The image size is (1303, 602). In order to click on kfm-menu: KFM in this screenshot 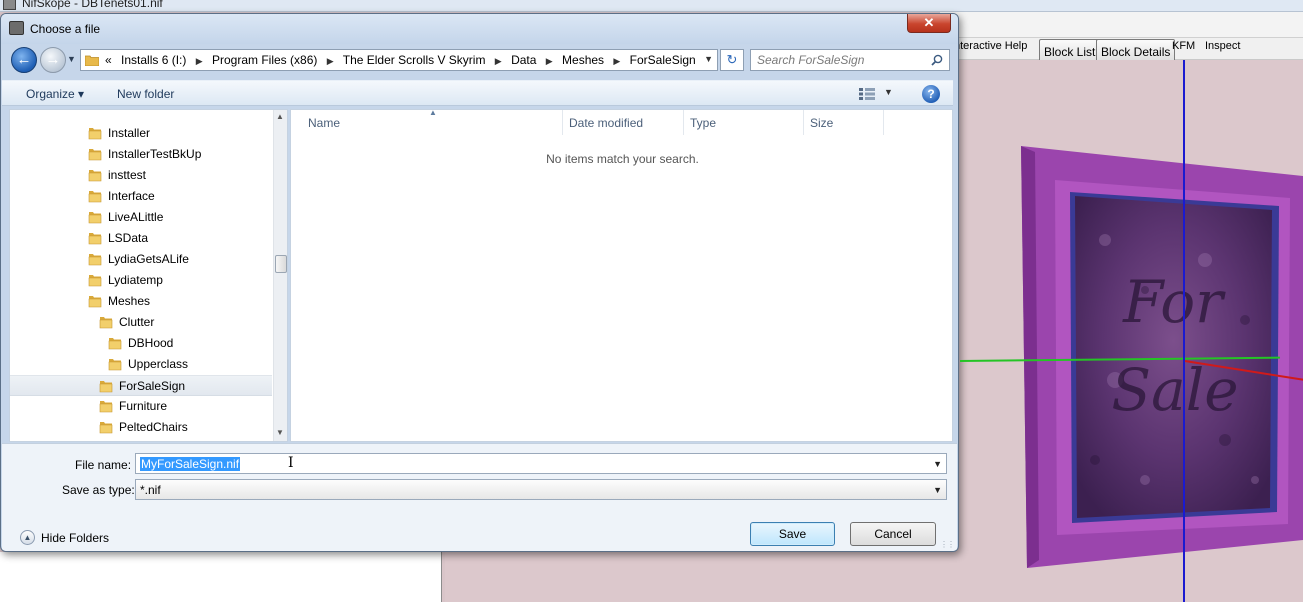, I will do `click(1183, 46)`.